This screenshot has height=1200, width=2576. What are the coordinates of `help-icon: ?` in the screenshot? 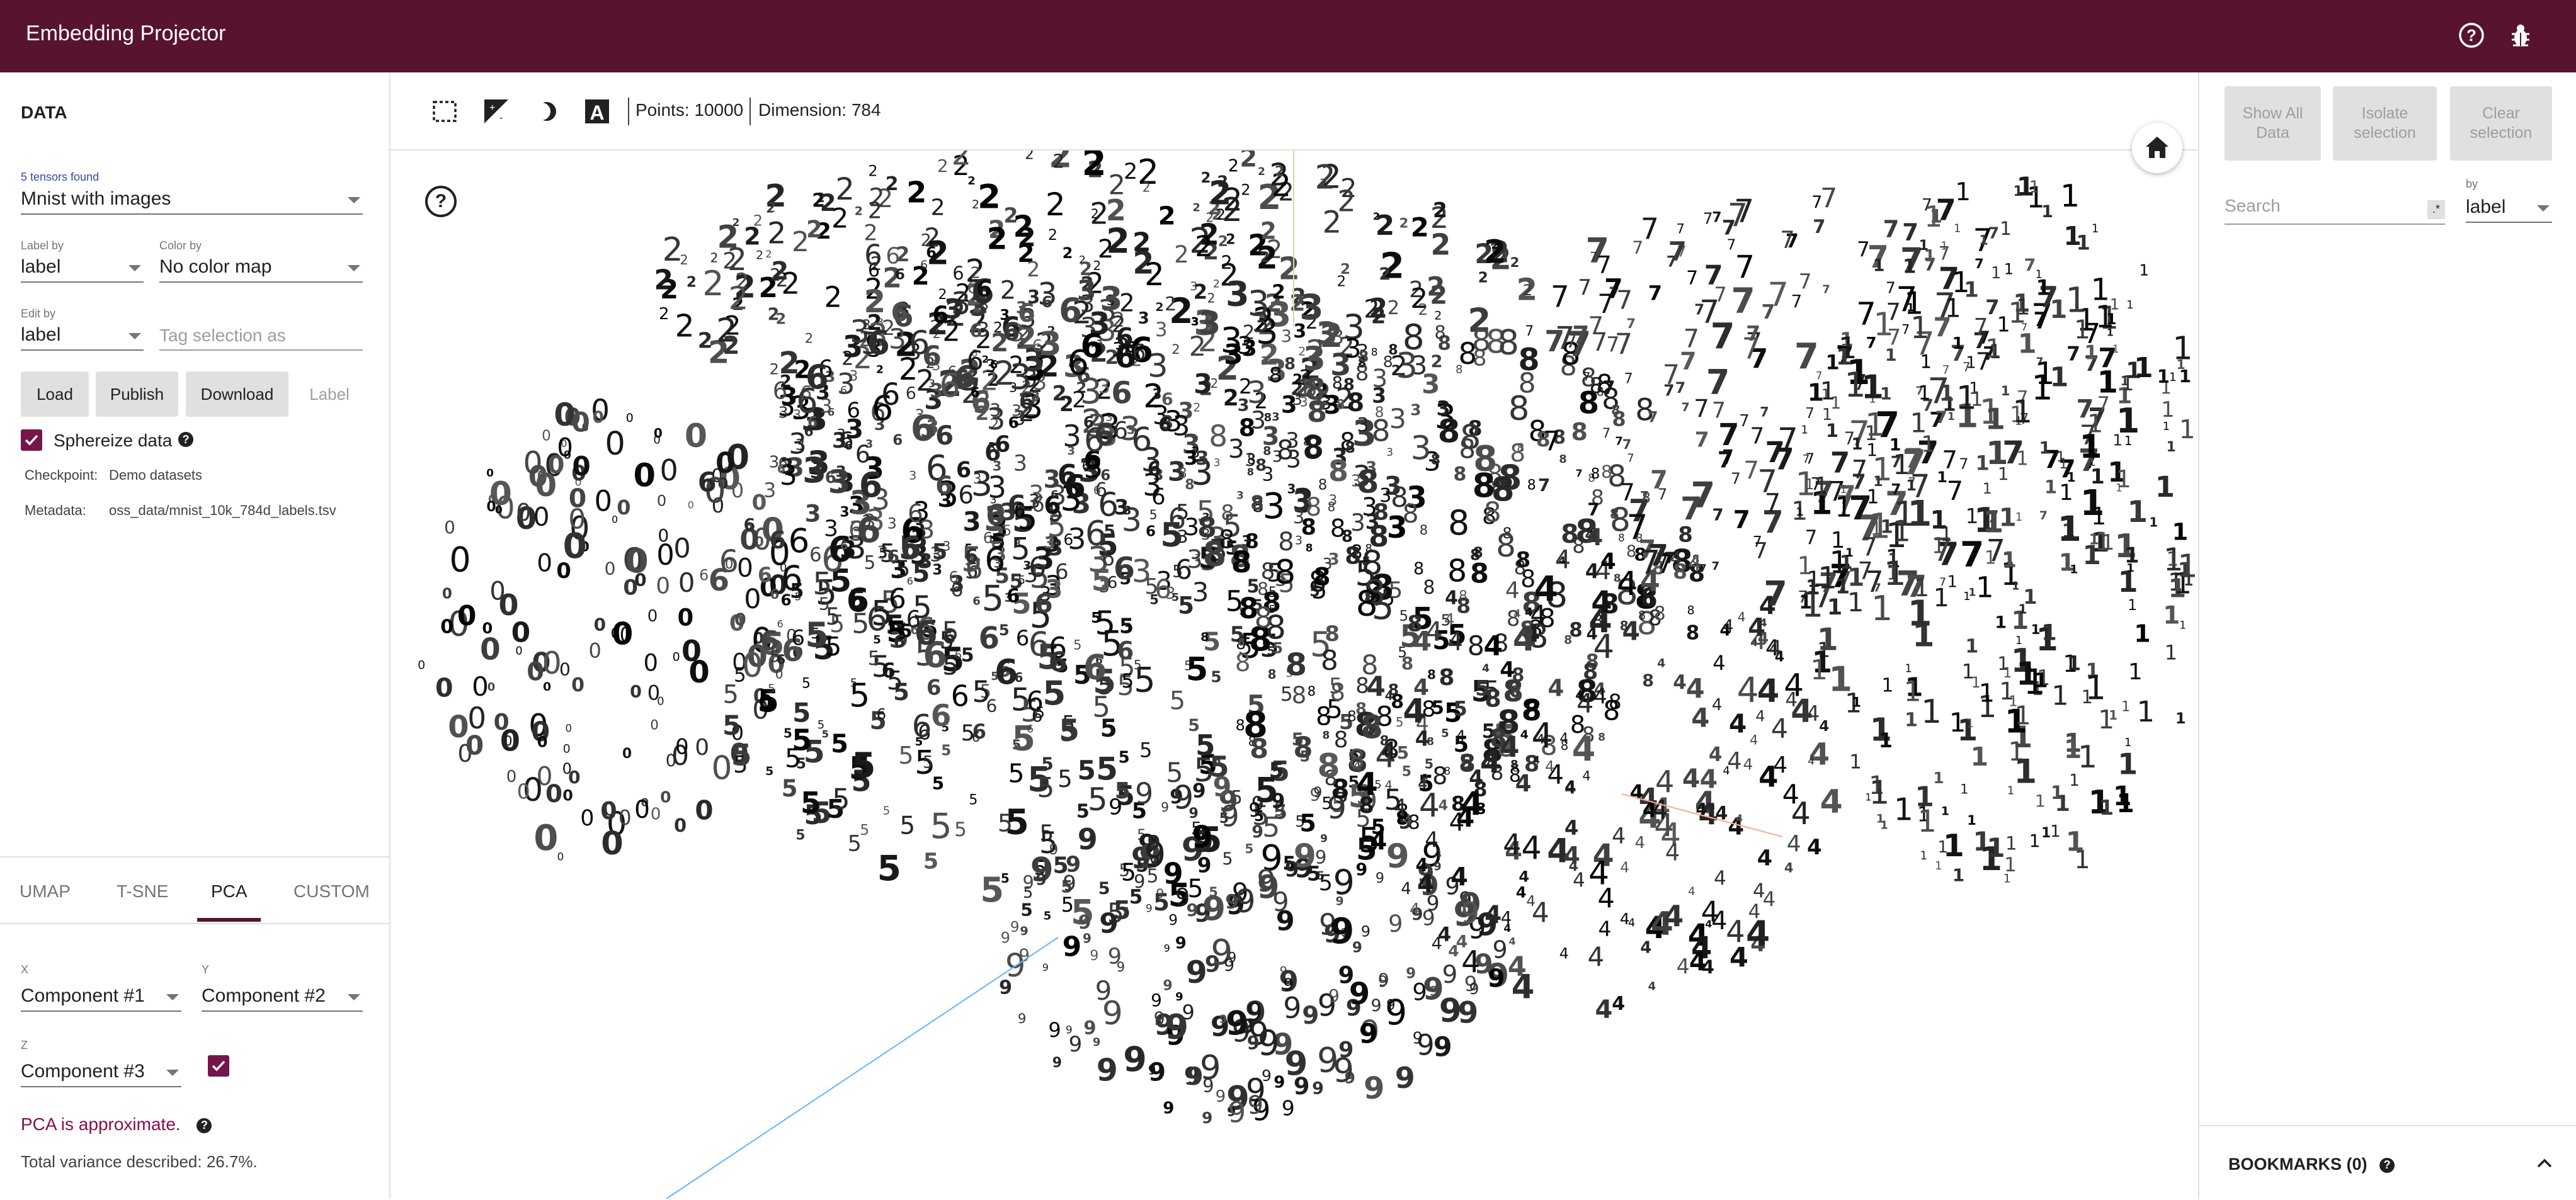 It's located at (185, 439).